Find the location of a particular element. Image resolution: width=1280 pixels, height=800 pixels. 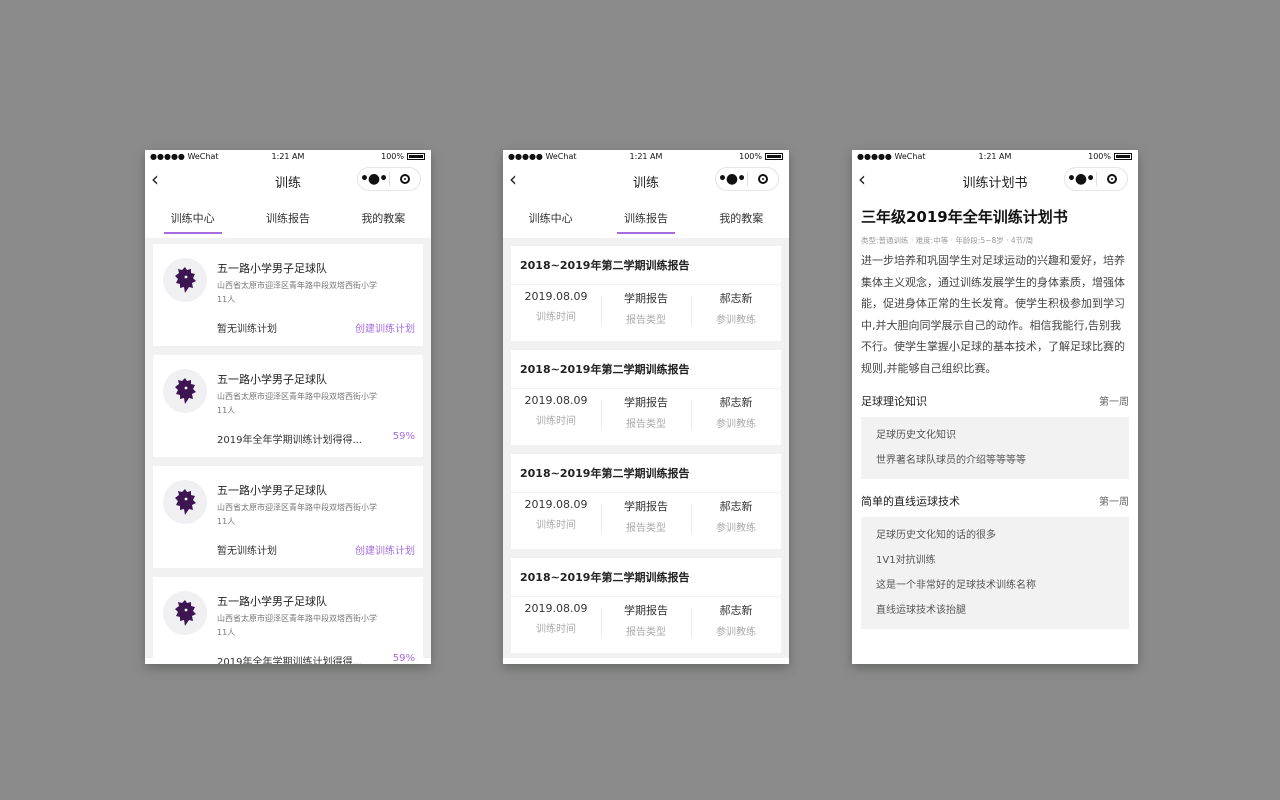

divider is located at coordinates (646, 596).